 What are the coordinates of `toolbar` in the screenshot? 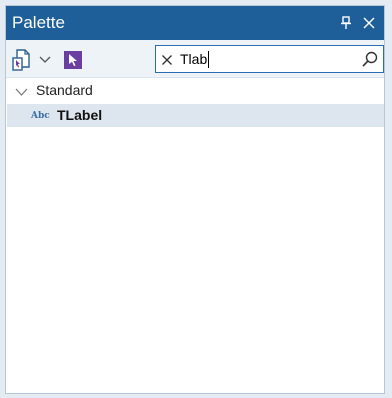 It's located at (195, 59).